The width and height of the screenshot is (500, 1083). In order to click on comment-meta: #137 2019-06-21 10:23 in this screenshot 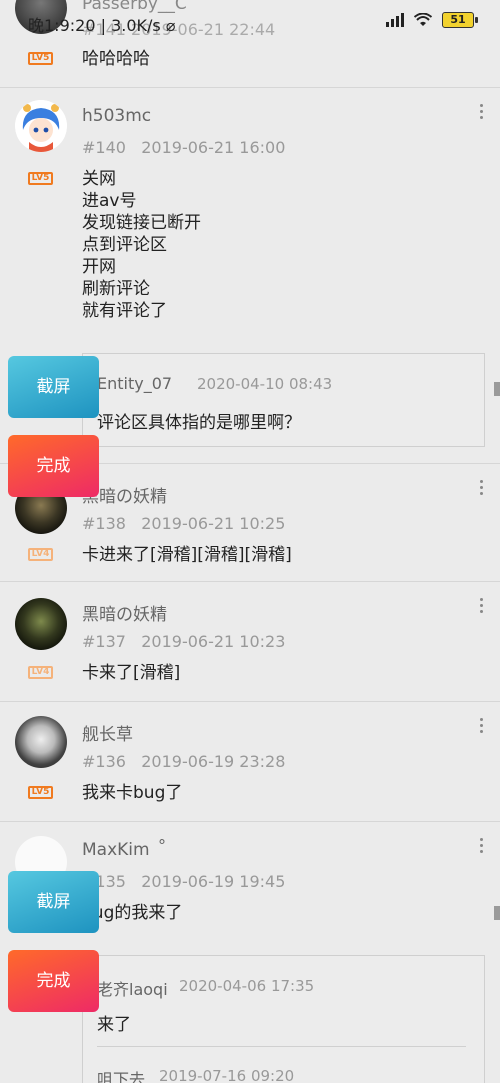, I will do `click(183, 641)`.